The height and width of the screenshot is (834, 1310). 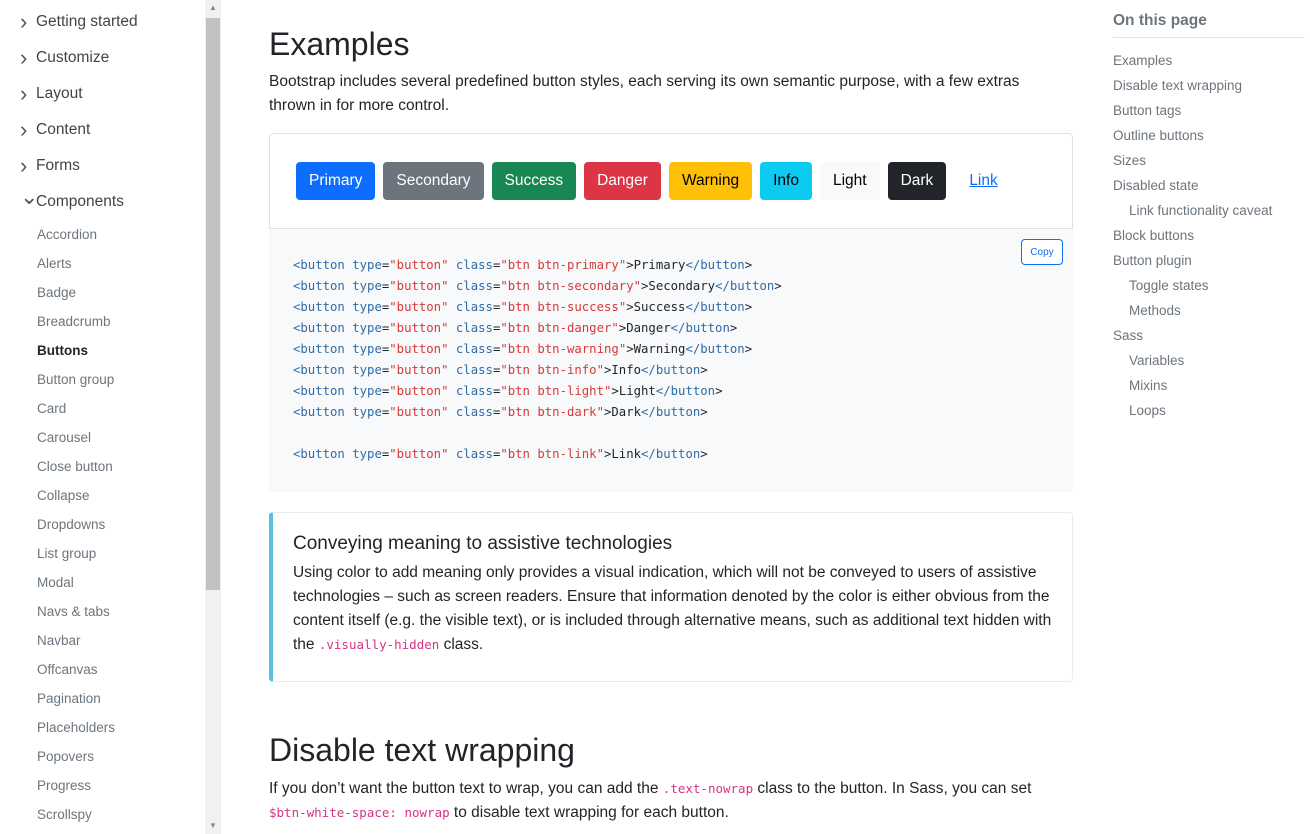 What do you see at coordinates (710, 181) in the screenshot?
I see `btn-warning: Warning` at bounding box center [710, 181].